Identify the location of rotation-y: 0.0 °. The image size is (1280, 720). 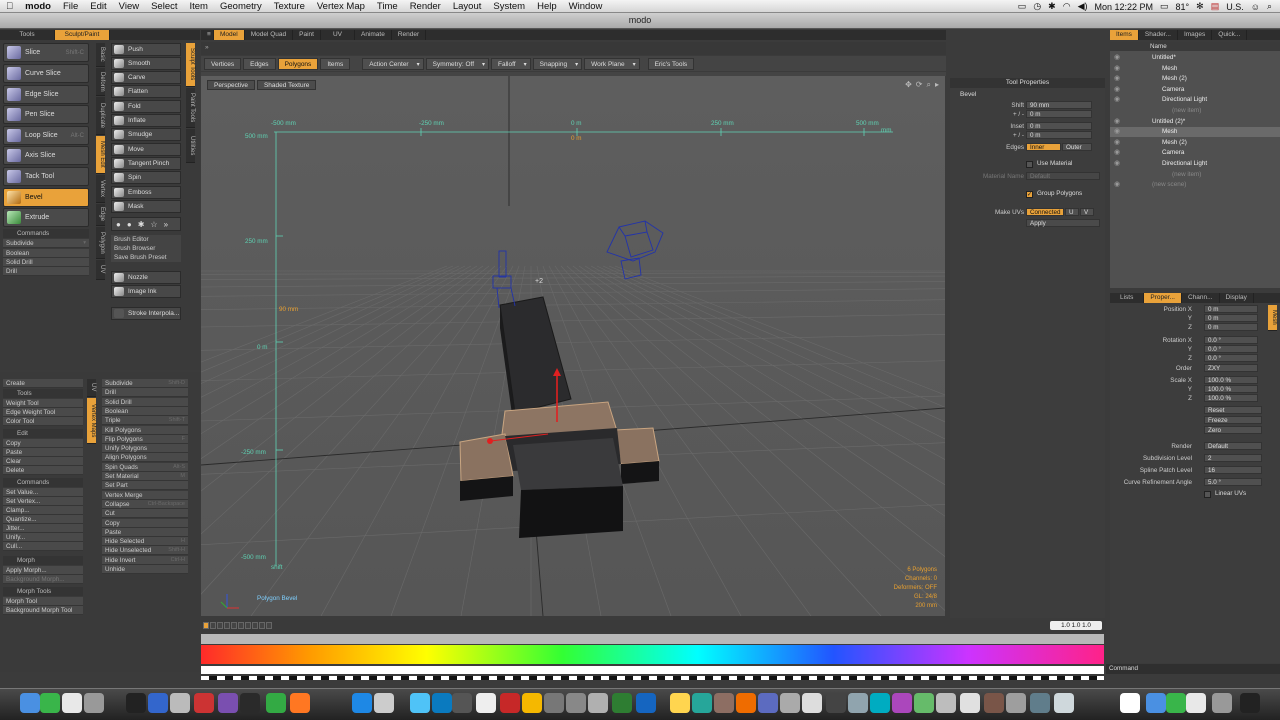
(1231, 349).